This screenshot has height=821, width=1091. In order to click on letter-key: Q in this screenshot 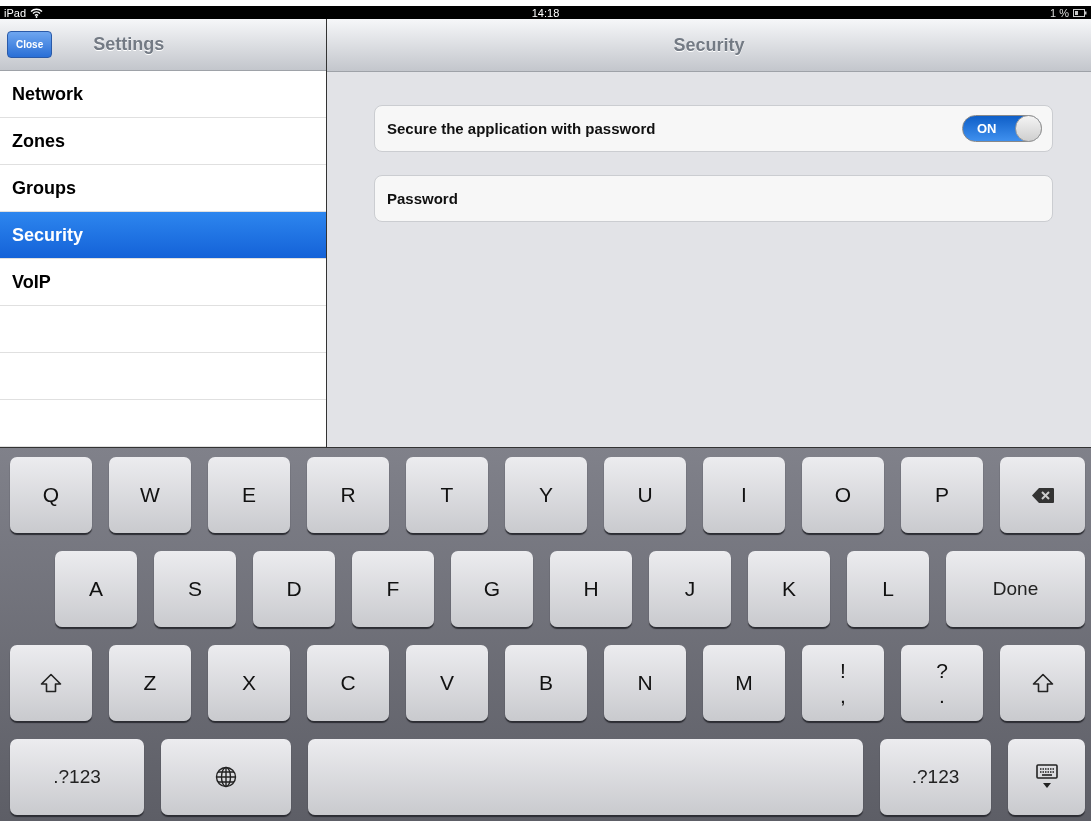, I will do `click(51, 495)`.